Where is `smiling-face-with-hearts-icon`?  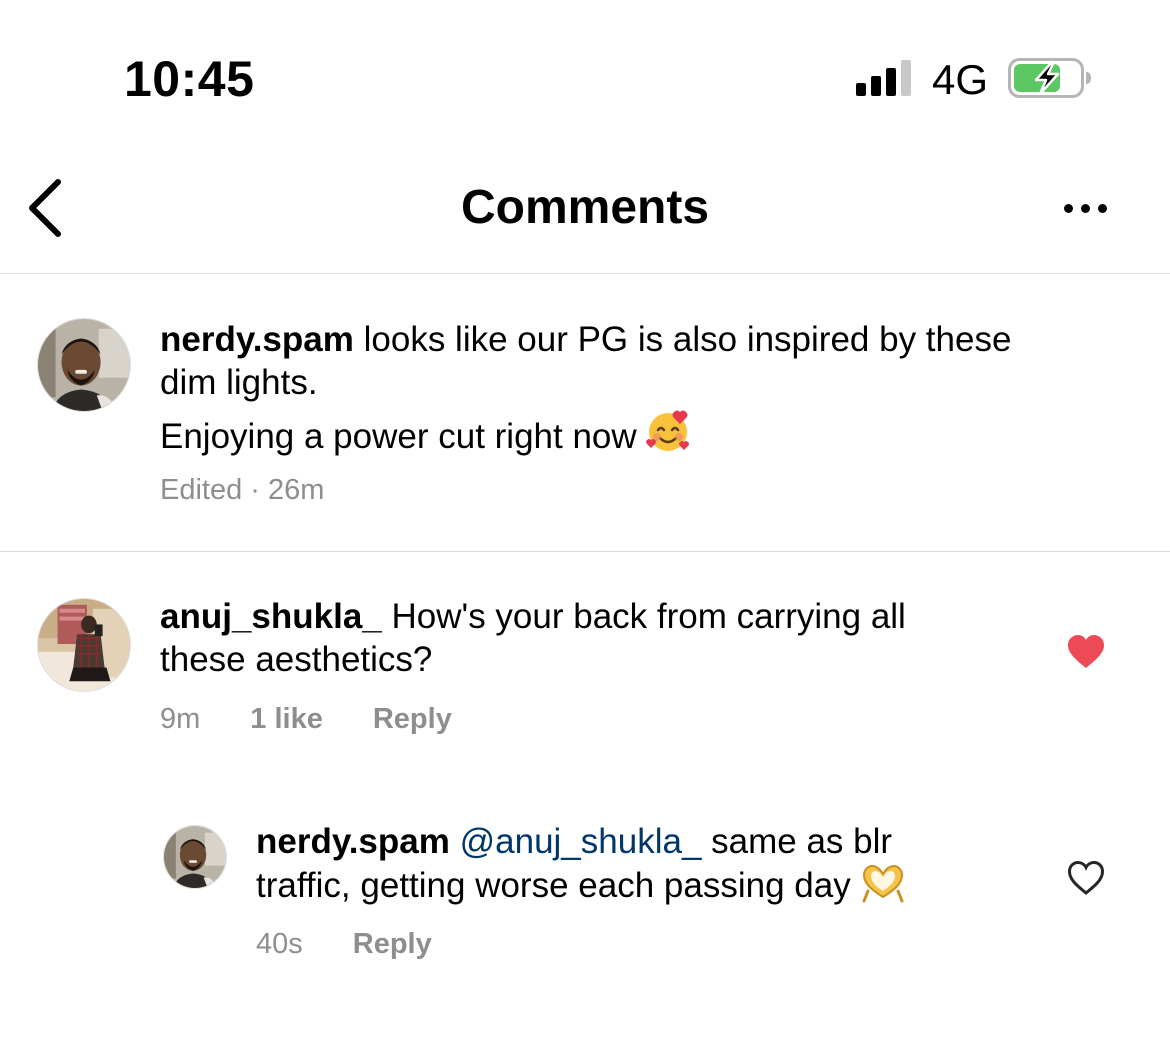 smiling-face-with-hearts-icon is located at coordinates (668, 430).